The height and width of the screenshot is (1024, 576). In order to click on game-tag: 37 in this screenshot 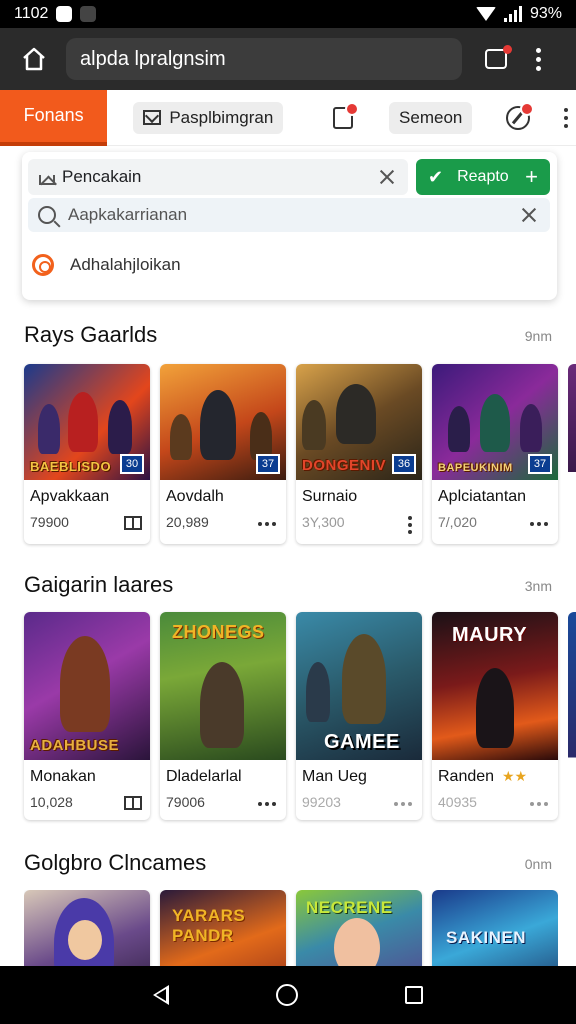, I will do `click(268, 464)`.